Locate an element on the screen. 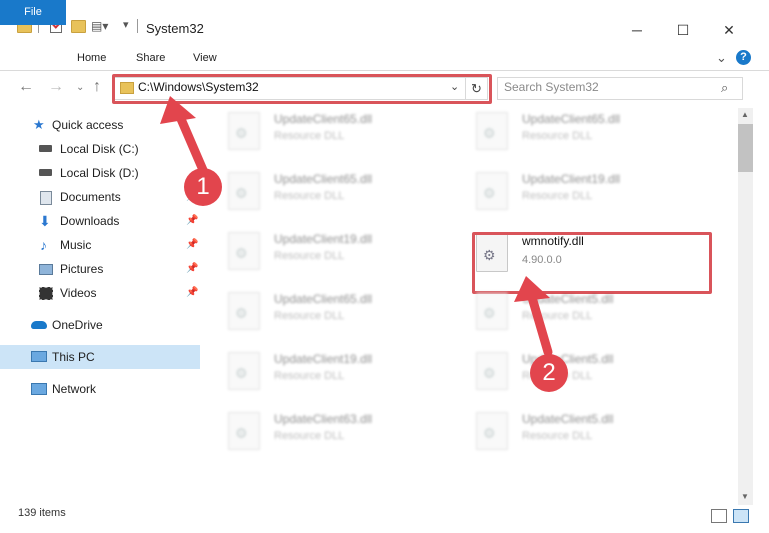 This screenshot has height=533, width=769. large-icons-view-icon is located at coordinates (741, 516).